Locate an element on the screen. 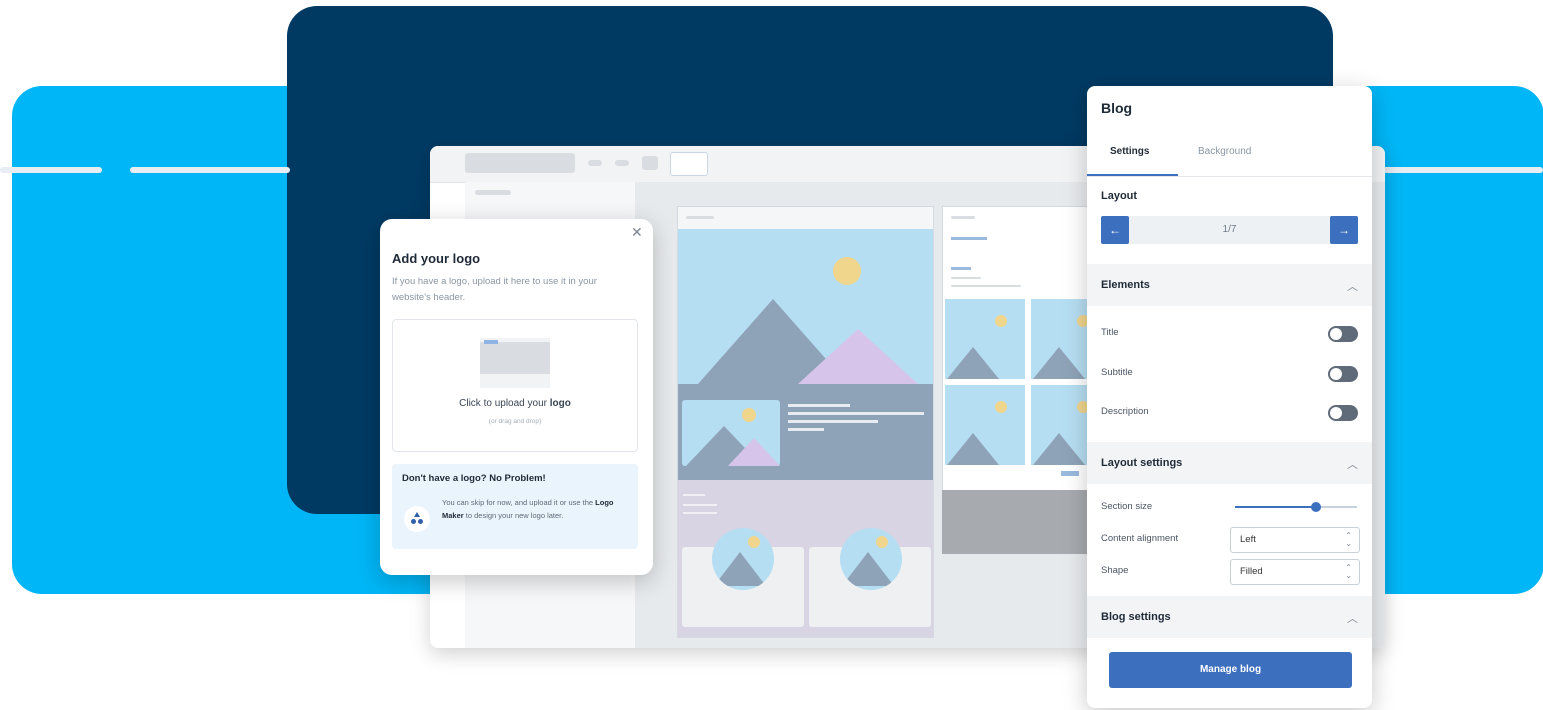 Image resolution: width=1543 pixels, height=710 pixels. hero-image is located at coordinates (805, 306).